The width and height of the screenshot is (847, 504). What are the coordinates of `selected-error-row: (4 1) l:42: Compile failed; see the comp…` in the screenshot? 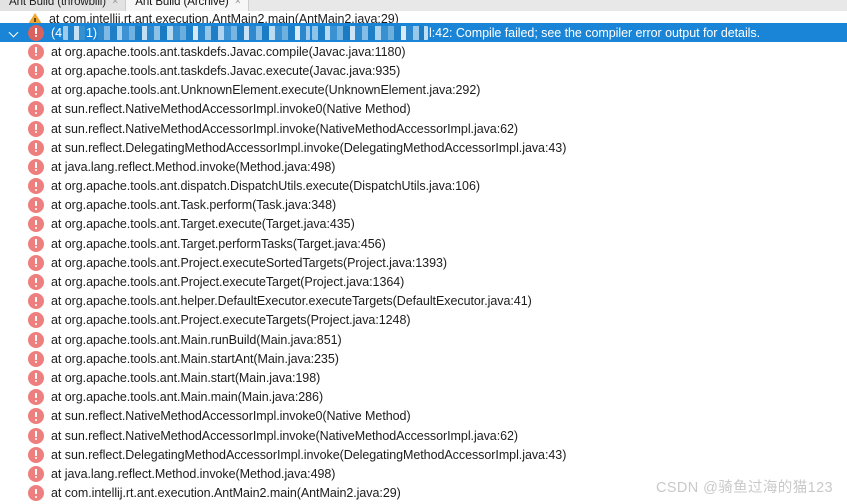 It's located at (423, 33).